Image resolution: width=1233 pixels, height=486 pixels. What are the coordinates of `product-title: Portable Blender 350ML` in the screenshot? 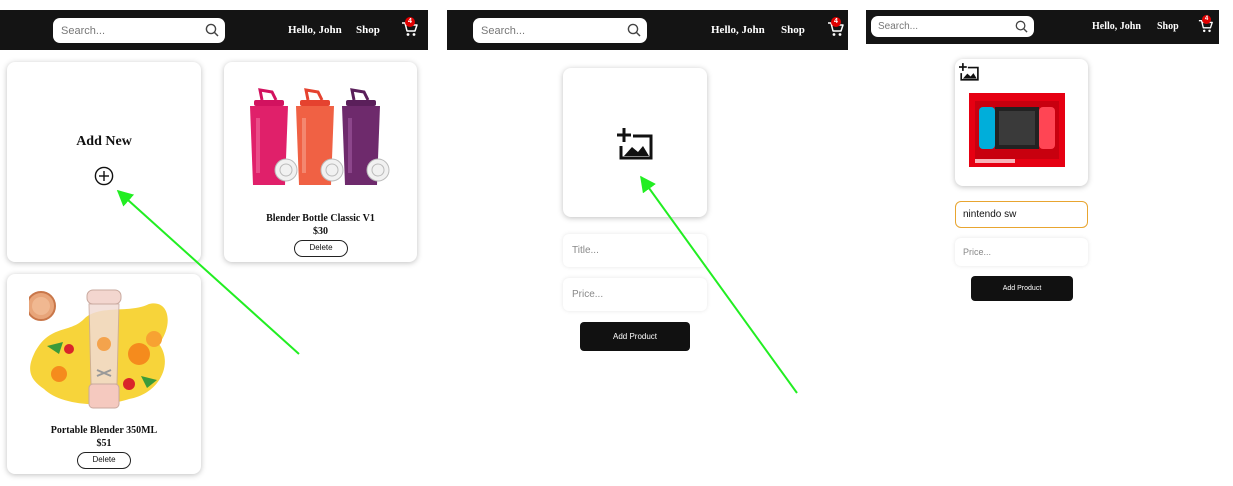 It's located at (104, 430).